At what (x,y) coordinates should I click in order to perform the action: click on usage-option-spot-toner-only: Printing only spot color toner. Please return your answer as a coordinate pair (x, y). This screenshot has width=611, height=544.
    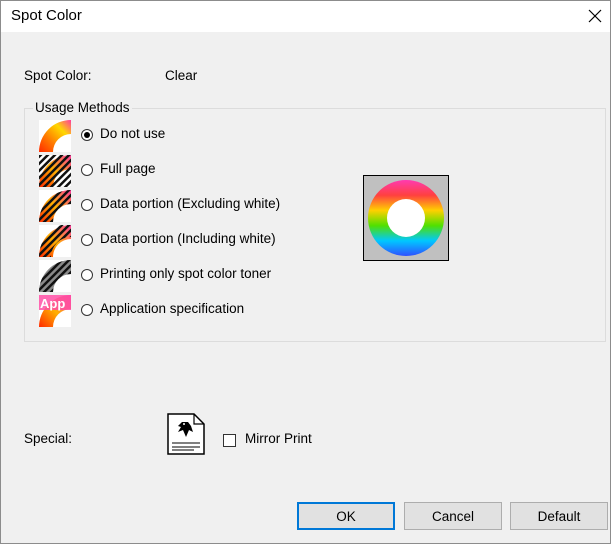
    Looking at the image, I should click on (189, 276).